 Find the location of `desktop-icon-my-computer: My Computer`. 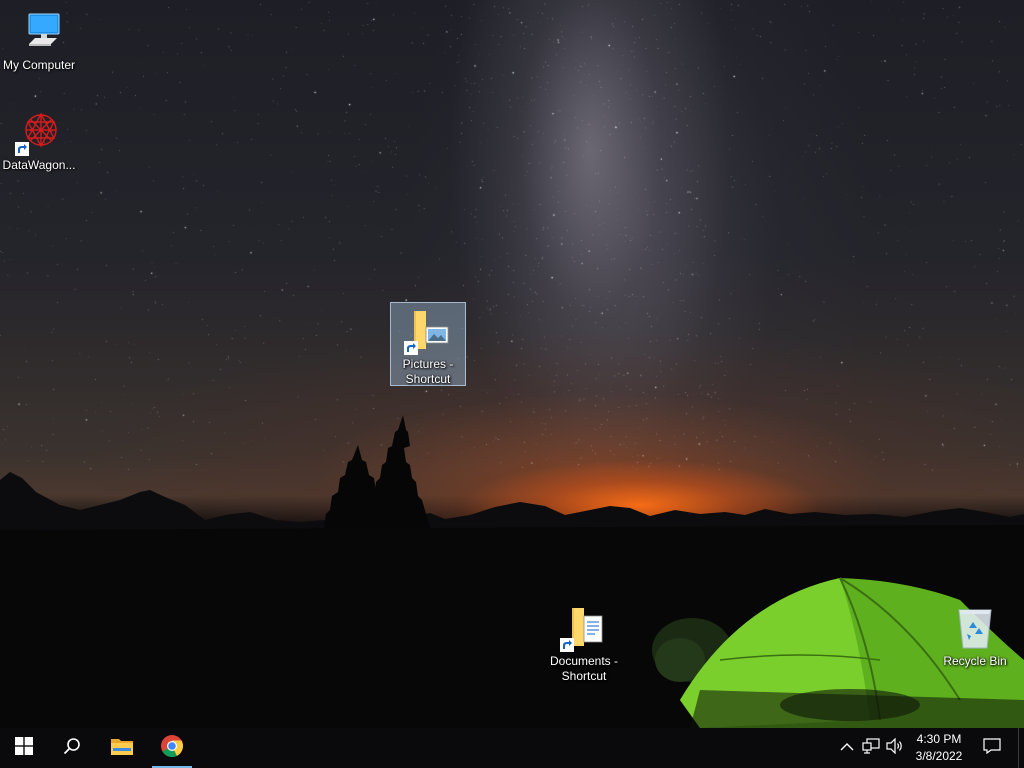

desktop-icon-my-computer: My Computer is located at coordinates (39, 38).